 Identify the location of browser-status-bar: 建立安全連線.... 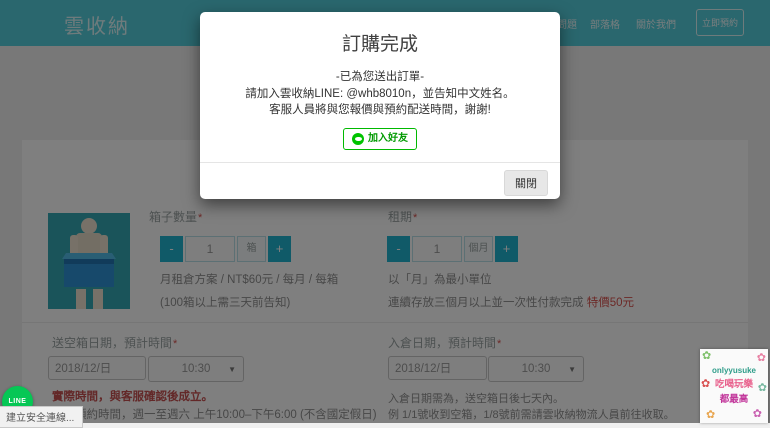
(42, 417).